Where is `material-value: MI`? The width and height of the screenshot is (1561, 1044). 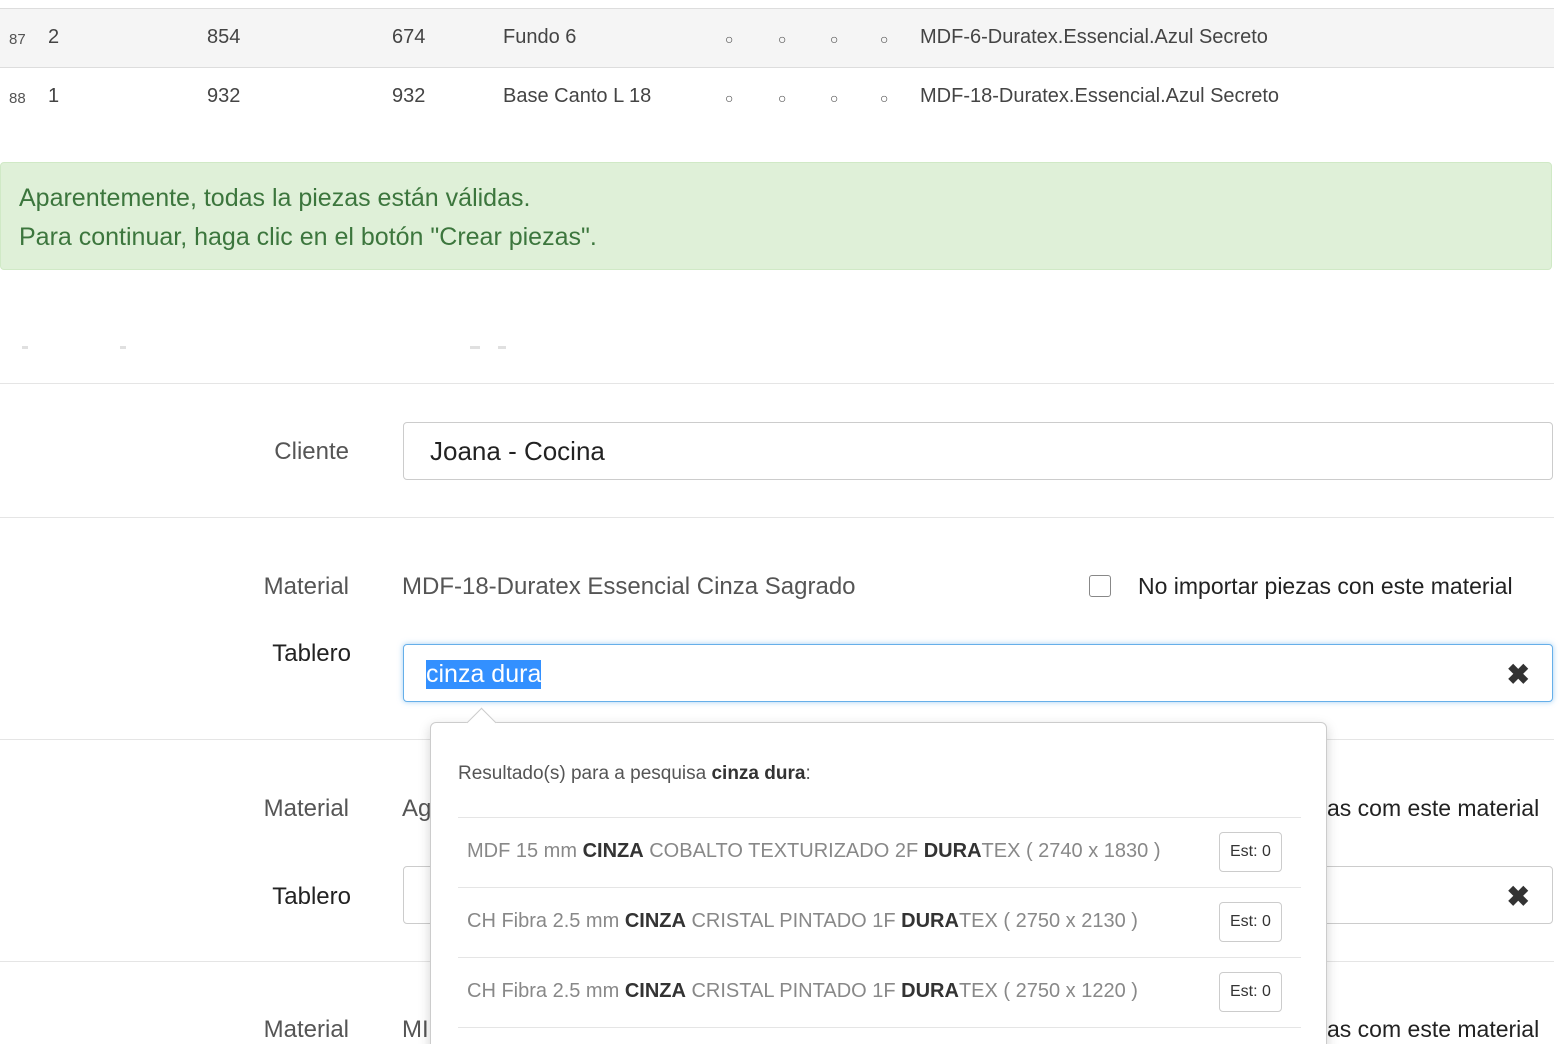 material-value: MI is located at coordinates (415, 1029).